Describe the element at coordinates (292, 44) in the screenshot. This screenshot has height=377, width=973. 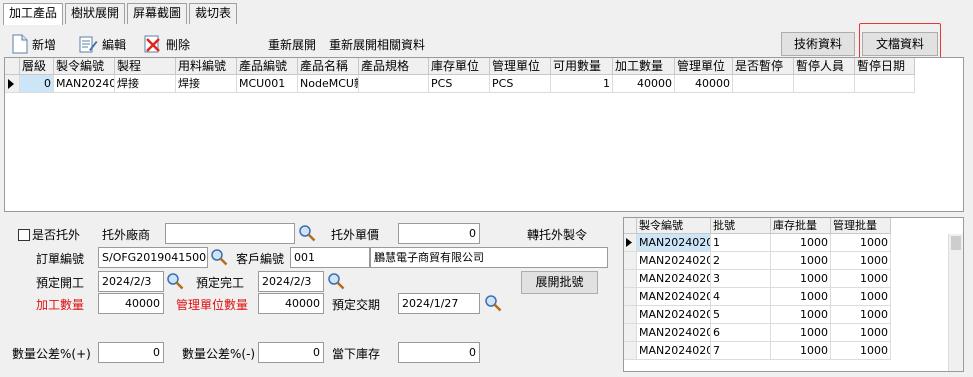
I see `reexpand-button: 重新展開` at that location.